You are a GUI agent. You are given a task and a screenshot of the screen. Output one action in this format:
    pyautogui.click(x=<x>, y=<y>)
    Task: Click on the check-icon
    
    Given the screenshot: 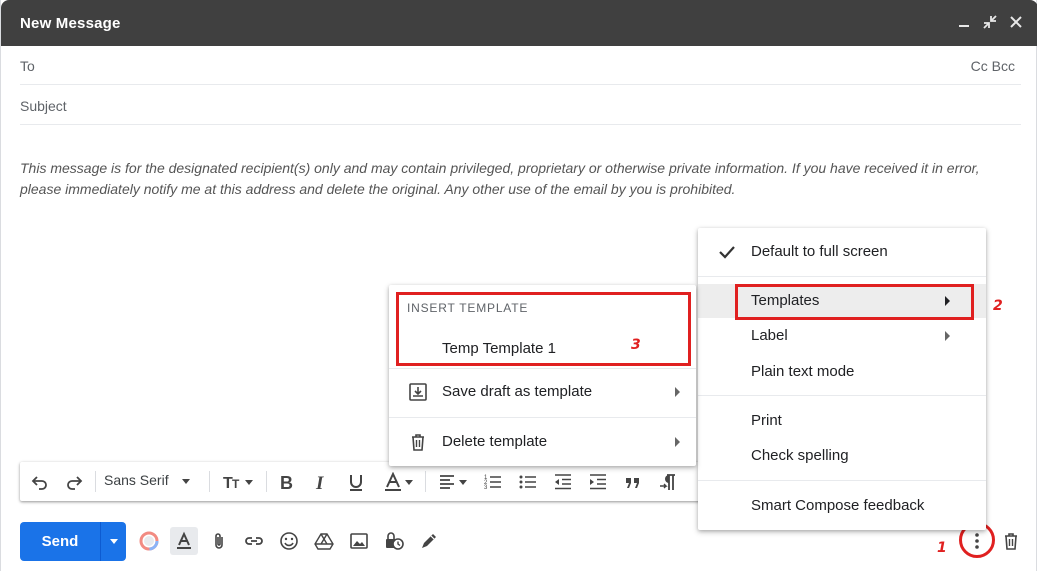 What is the action you would take?
    pyautogui.click(x=727, y=254)
    